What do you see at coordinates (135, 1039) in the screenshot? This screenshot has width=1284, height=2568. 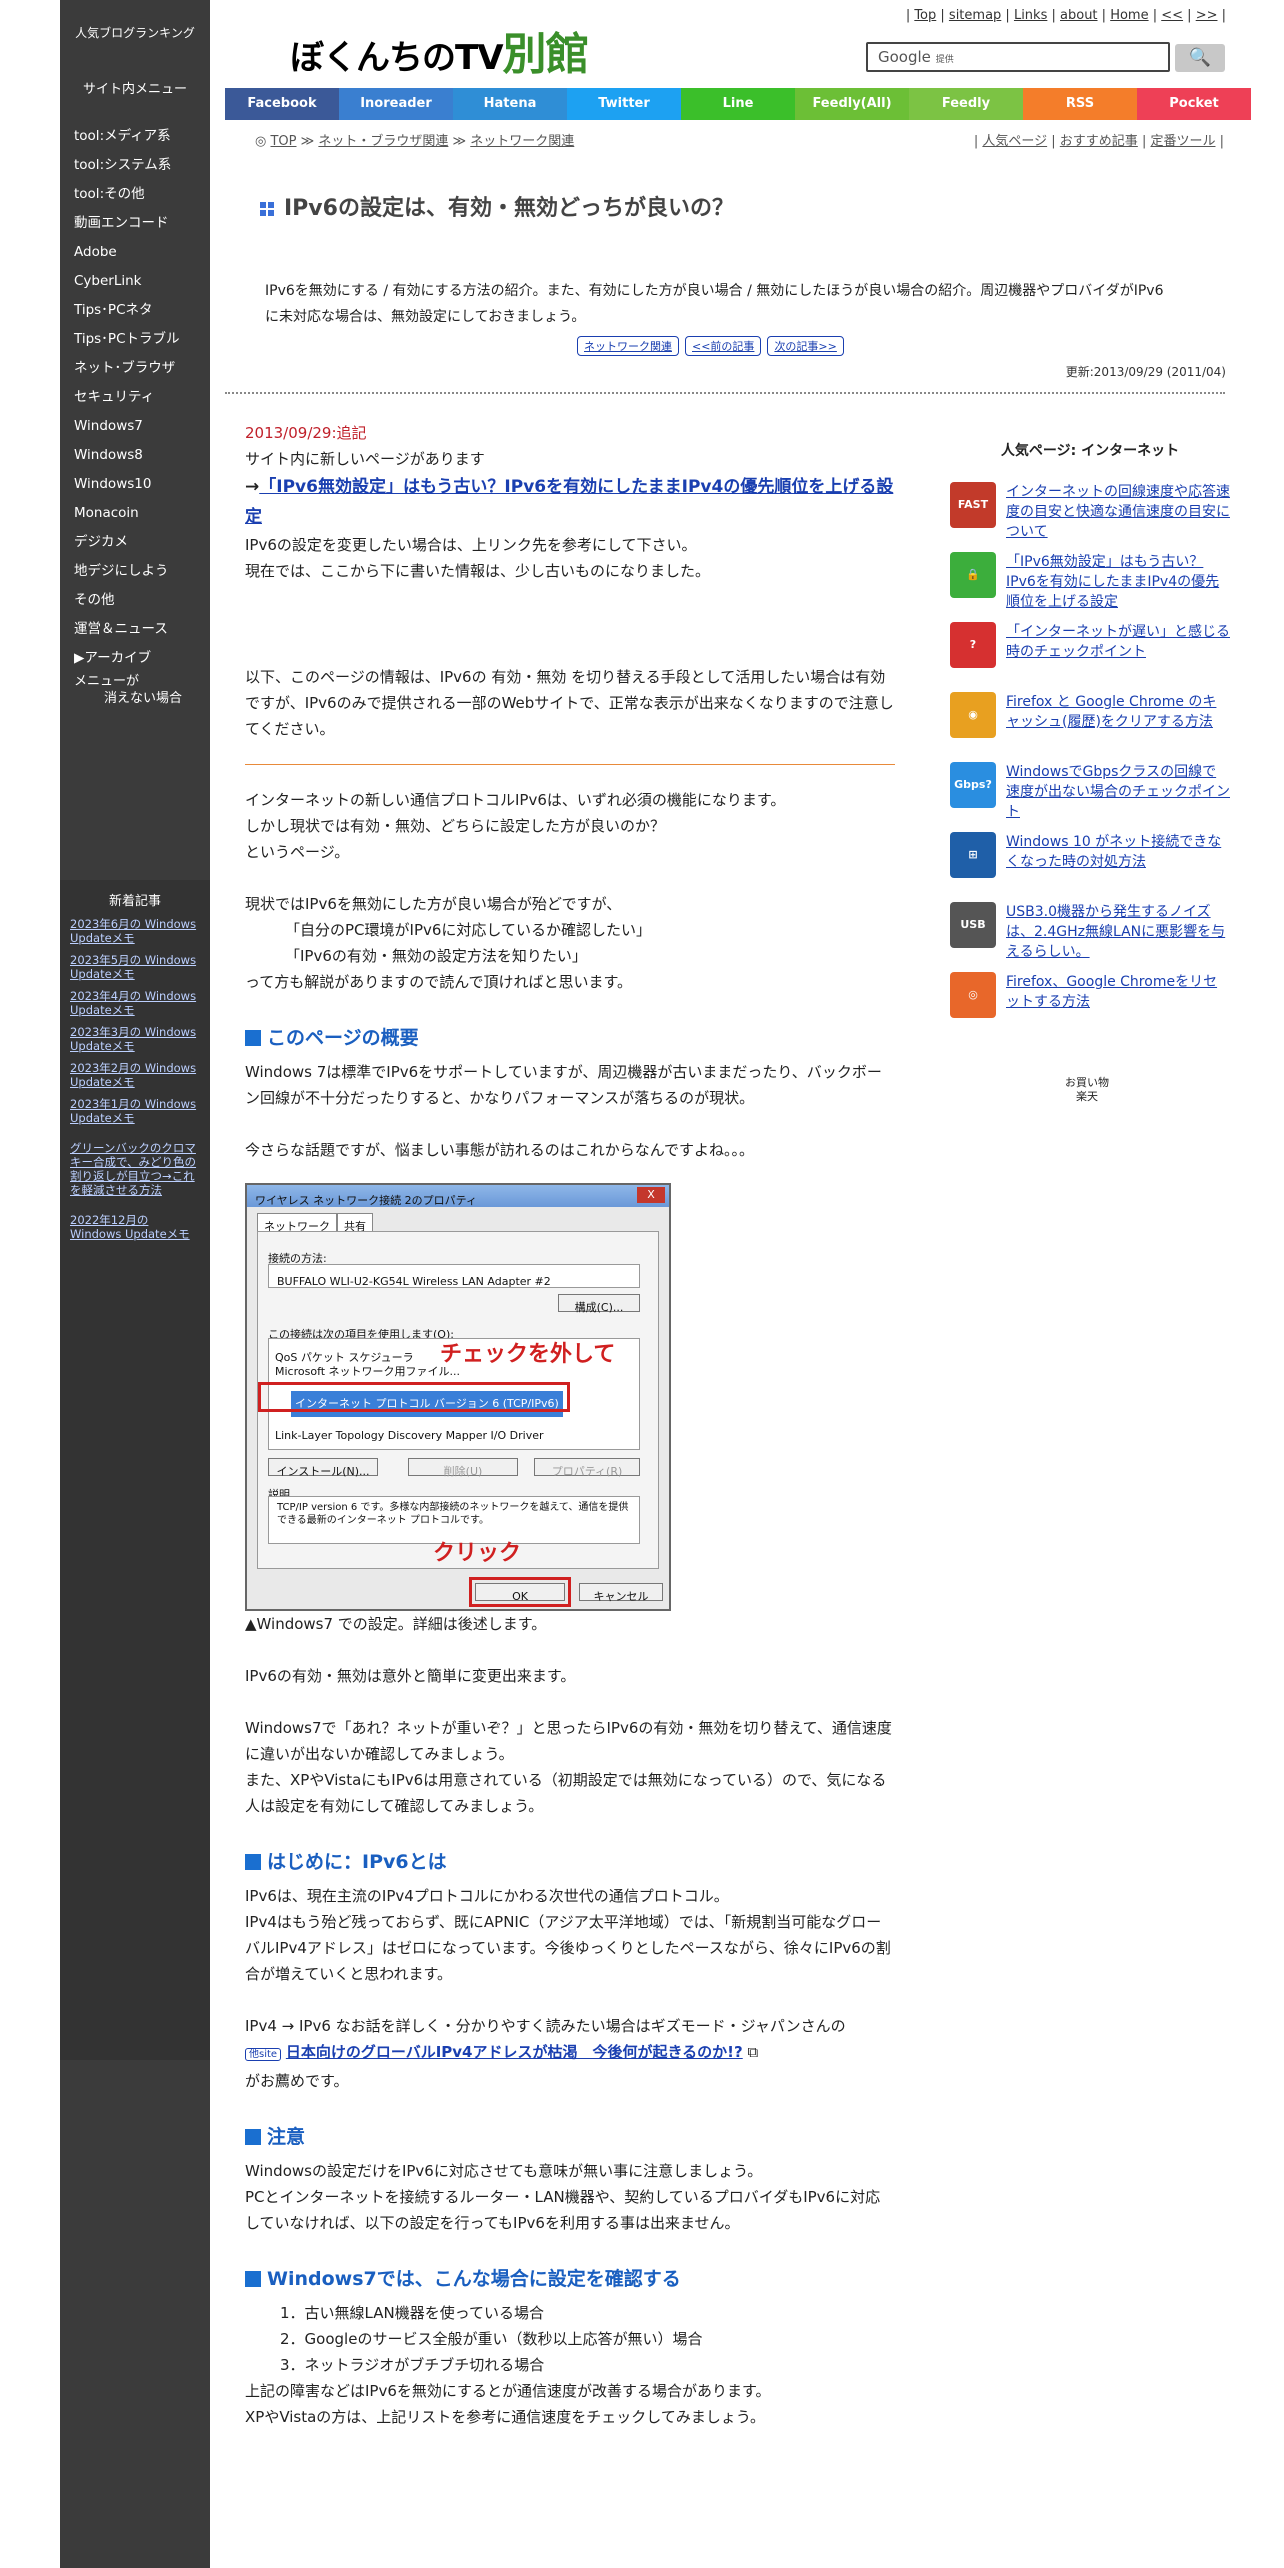 I see `news-link: 2023年3月の Windows Updateメモ` at bounding box center [135, 1039].